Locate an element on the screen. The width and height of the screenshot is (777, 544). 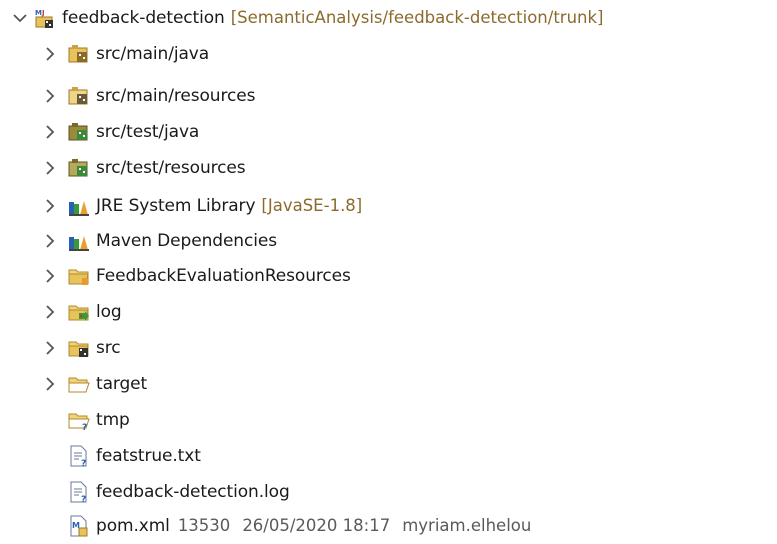
log-folder-icon is located at coordinates (79, 312).